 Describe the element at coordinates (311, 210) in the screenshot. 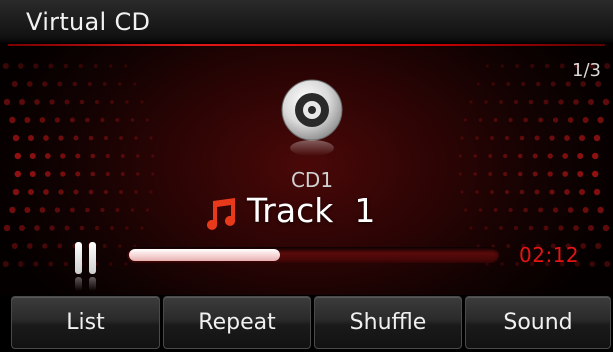

I see `track-title: Track 1` at that location.